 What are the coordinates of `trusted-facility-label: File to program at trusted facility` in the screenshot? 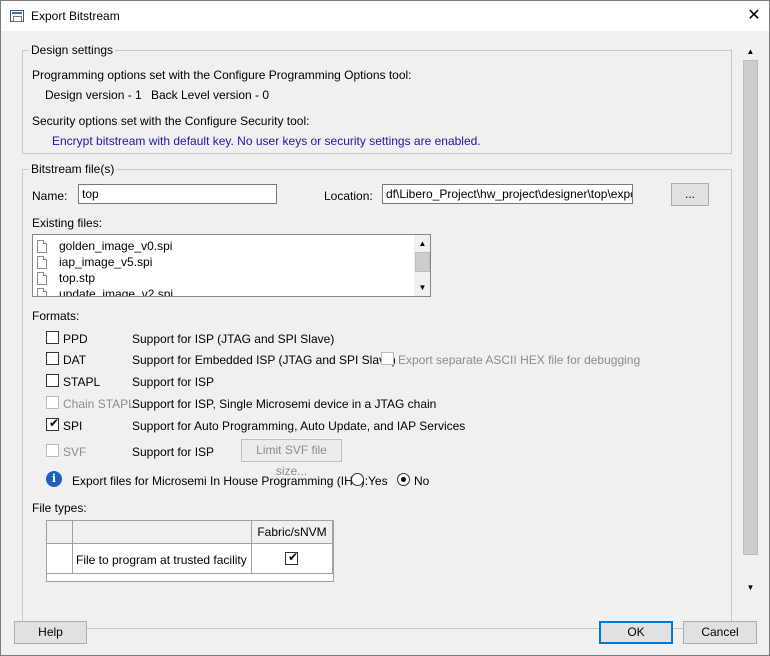 It's located at (162, 559).